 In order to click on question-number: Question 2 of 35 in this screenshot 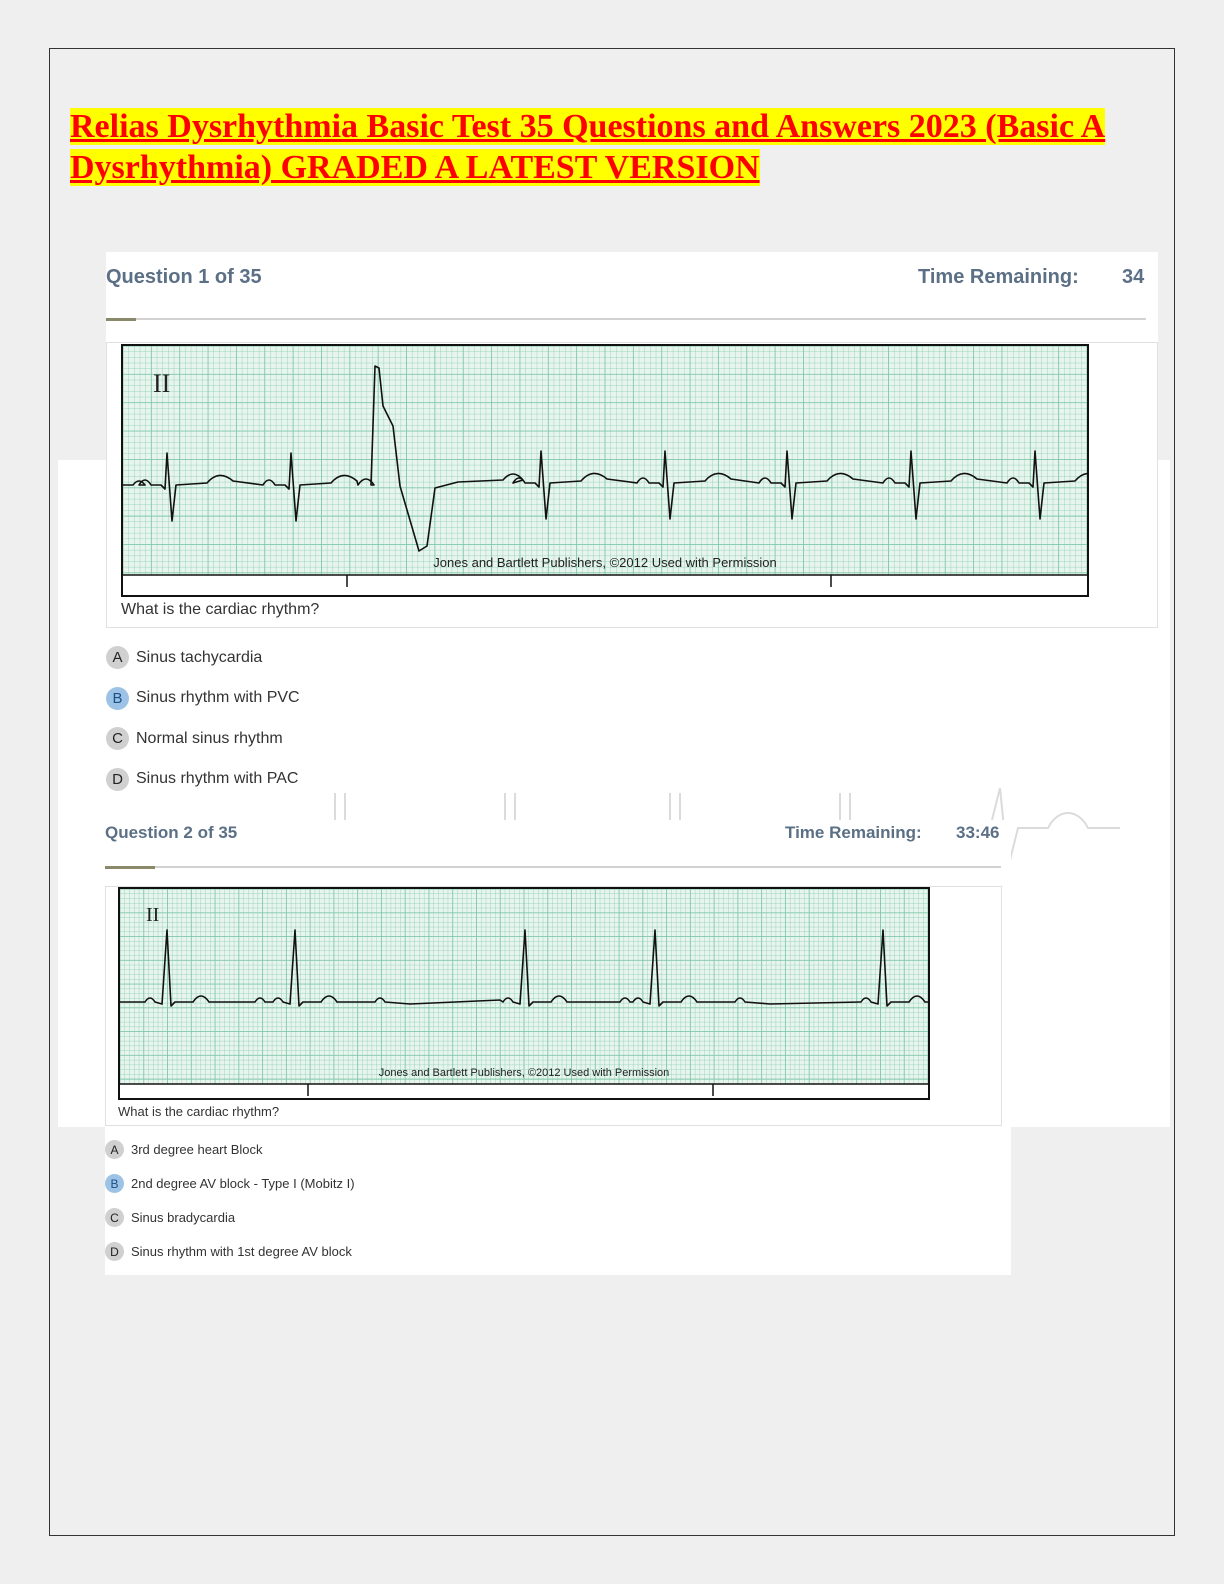, I will do `click(171, 832)`.